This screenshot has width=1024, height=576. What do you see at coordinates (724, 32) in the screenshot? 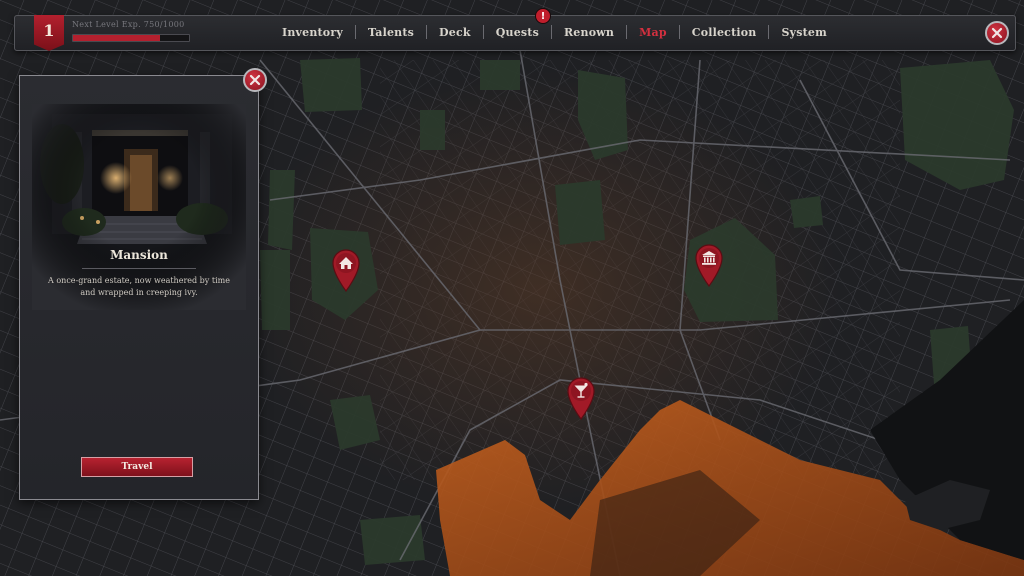
I see `tab-collection: Collection` at bounding box center [724, 32].